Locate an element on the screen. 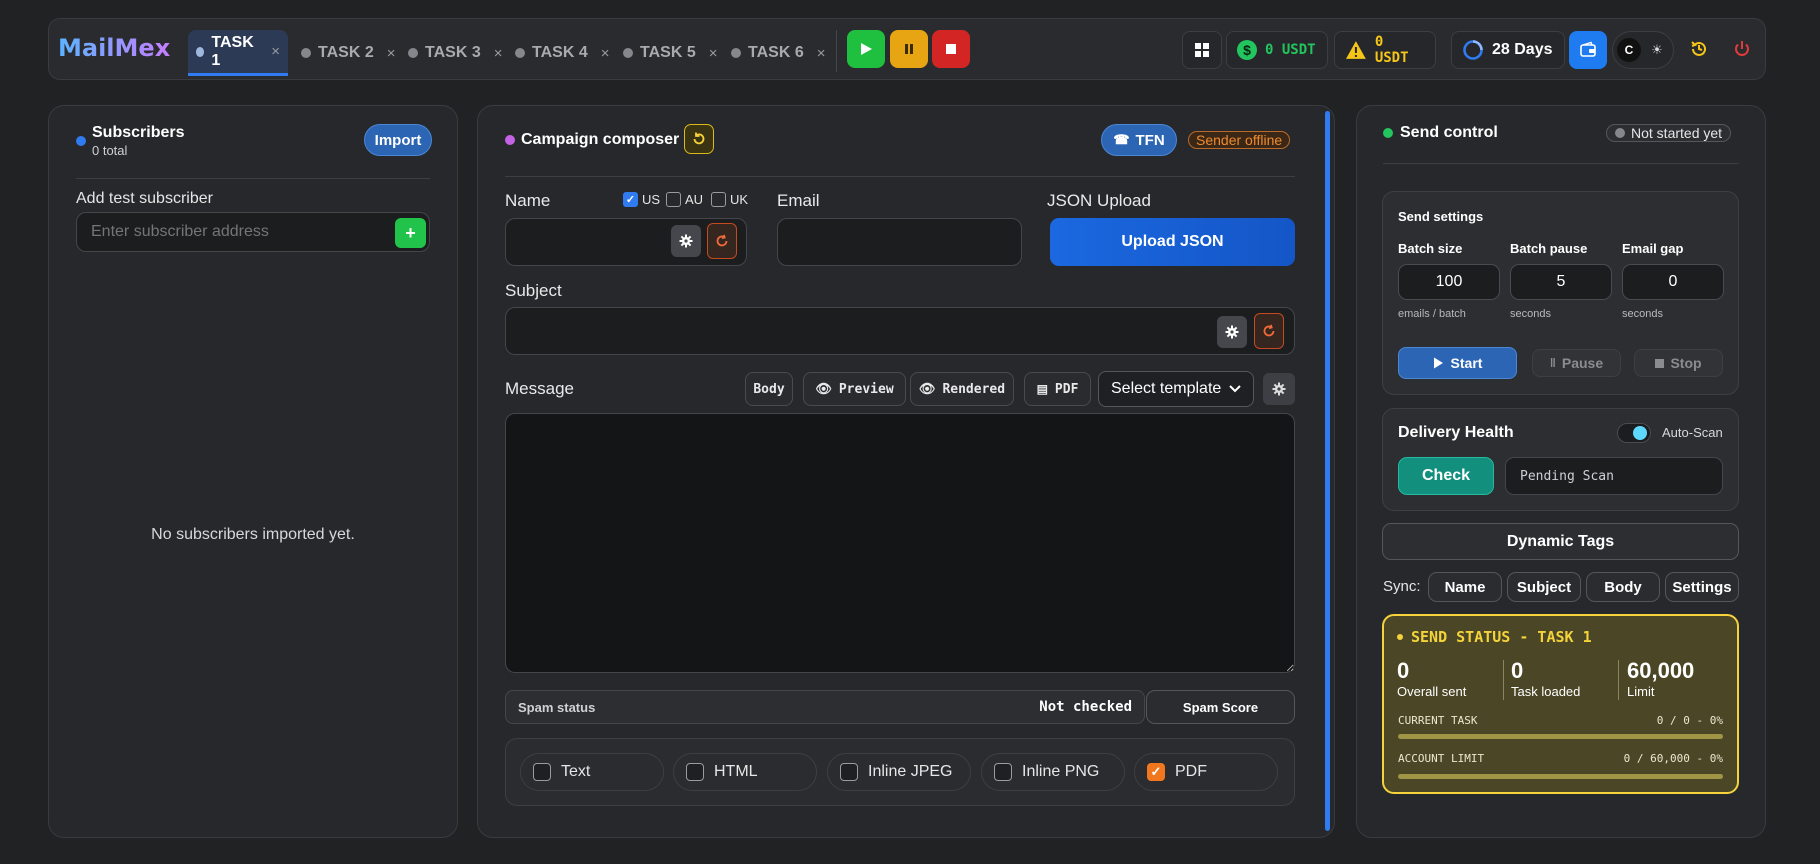 The width and height of the screenshot is (1820, 864). format-label: Text is located at coordinates (576, 771).